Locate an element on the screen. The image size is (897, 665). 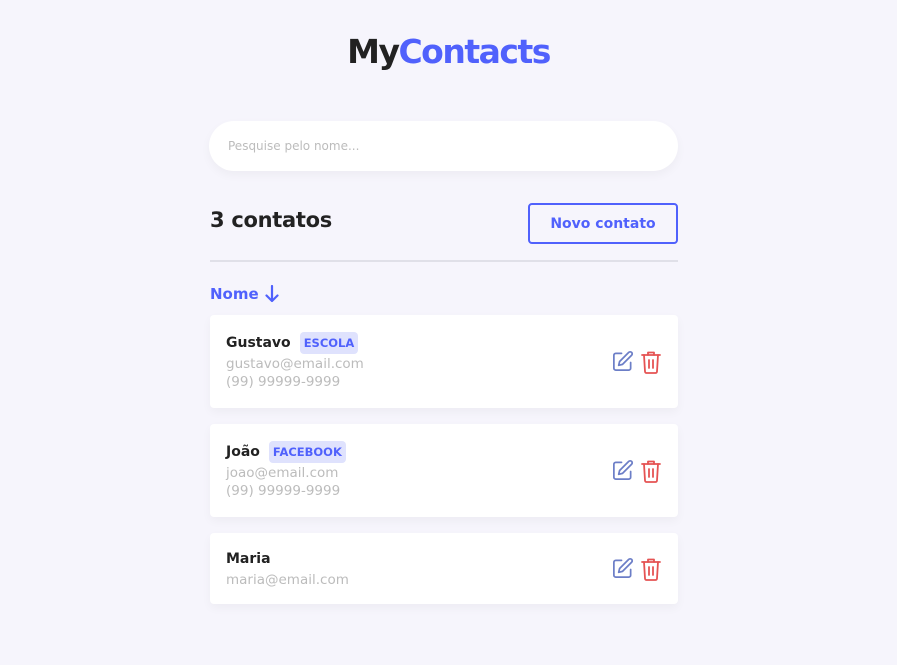
logo-my: My is located at coordinates (373, 51).